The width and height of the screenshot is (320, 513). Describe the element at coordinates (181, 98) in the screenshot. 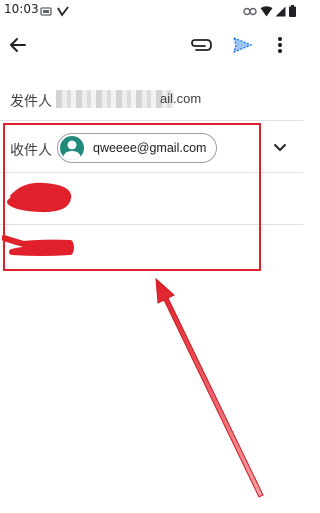

I see `sender-address-suffix: ail.com` at that location.